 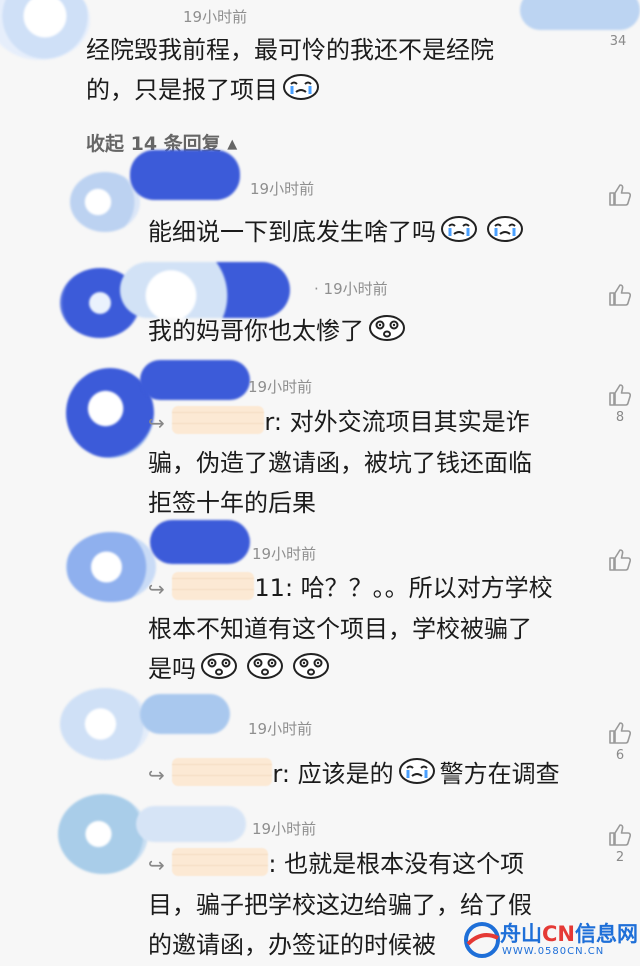 What do you see at coordinates (274, 588) in the screenshot?
I see `quote-suffix: 11:` at bounding box center [274, 588].